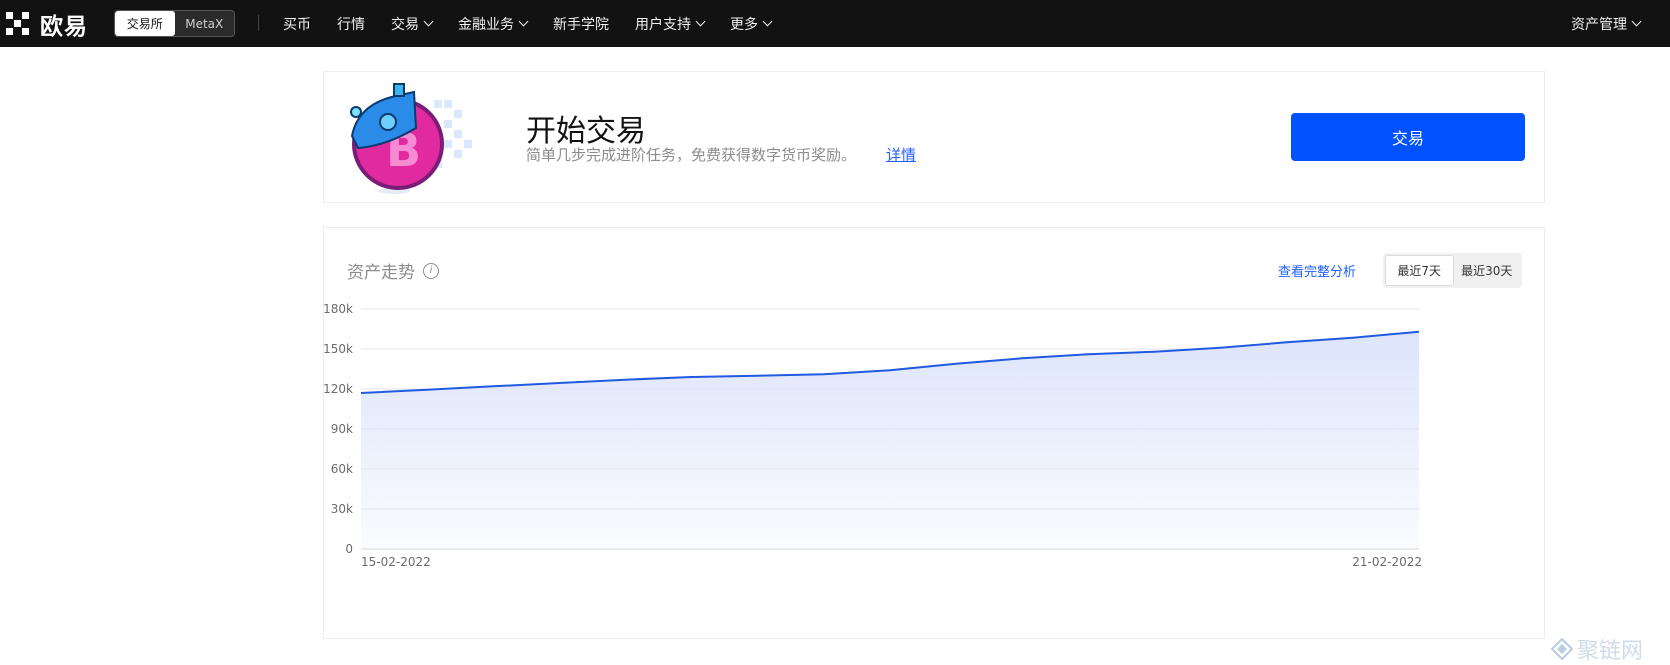  Describe the element at coordinates (1419, 270) in the screenshot. I see `range-tab-7d: 最近7天` at that location.